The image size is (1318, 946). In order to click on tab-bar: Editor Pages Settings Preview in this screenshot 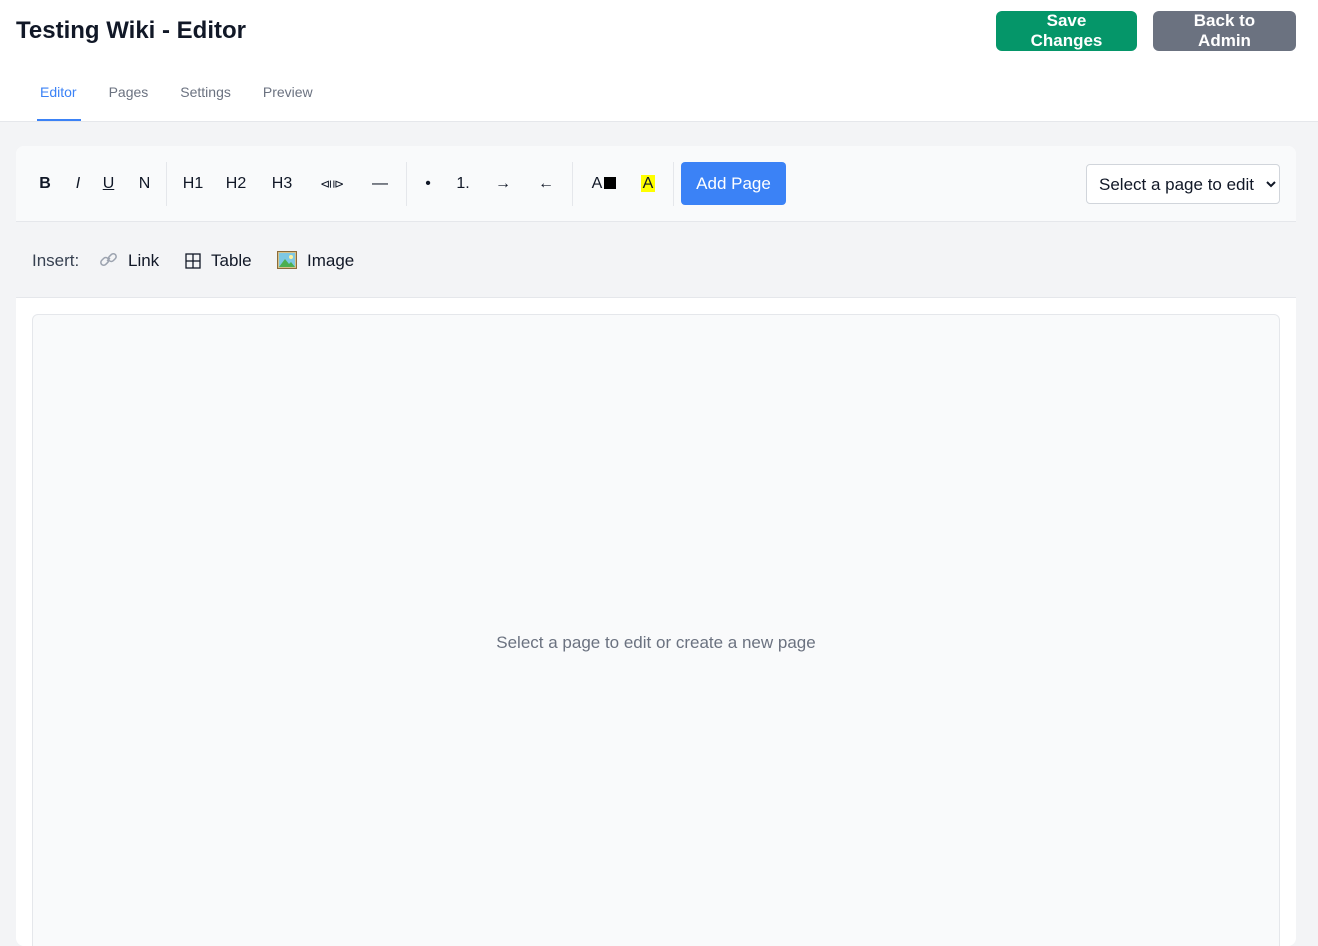, I will do `click(191, 97)`.